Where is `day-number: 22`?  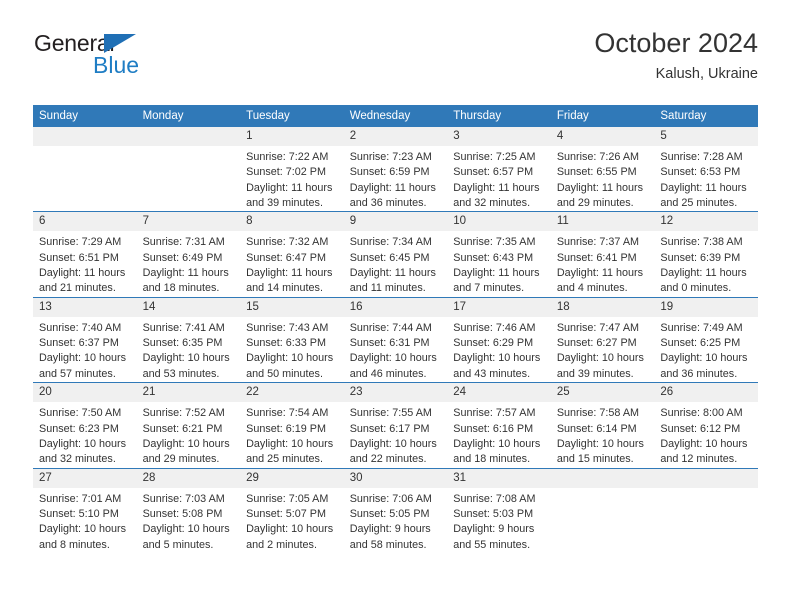 day-number: 22 is located at coordinates (292, 393).